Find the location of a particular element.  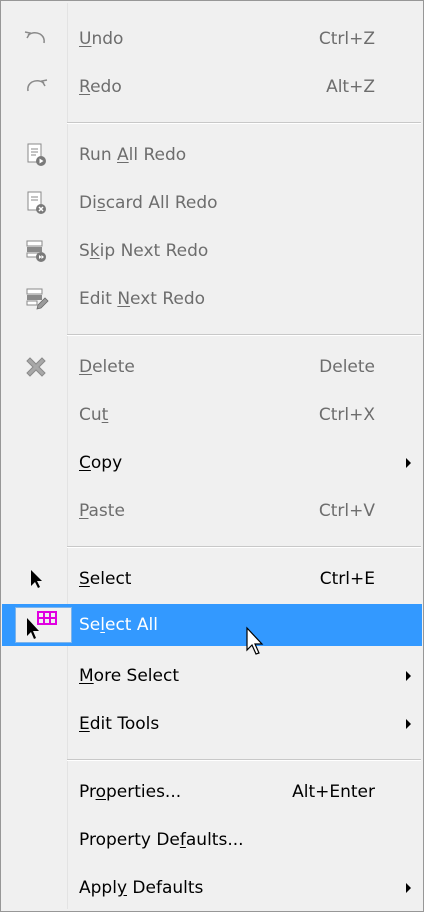

menu-item-edit-next-redo: Edit Next Redo is located at coordinates (212, 299).